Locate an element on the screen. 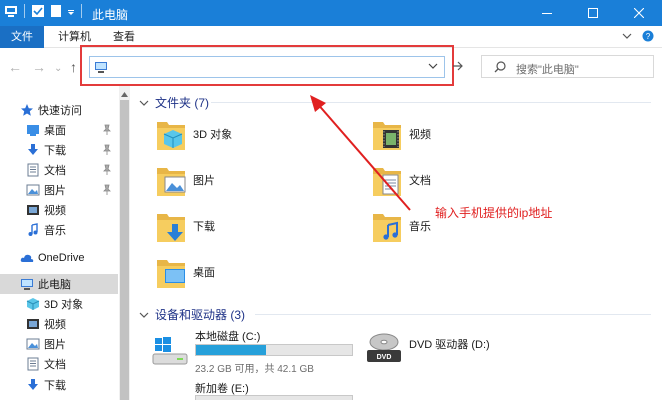 This screenshot has width=662, height=400. go-arrow-icon is located at coordinates (458, 66).